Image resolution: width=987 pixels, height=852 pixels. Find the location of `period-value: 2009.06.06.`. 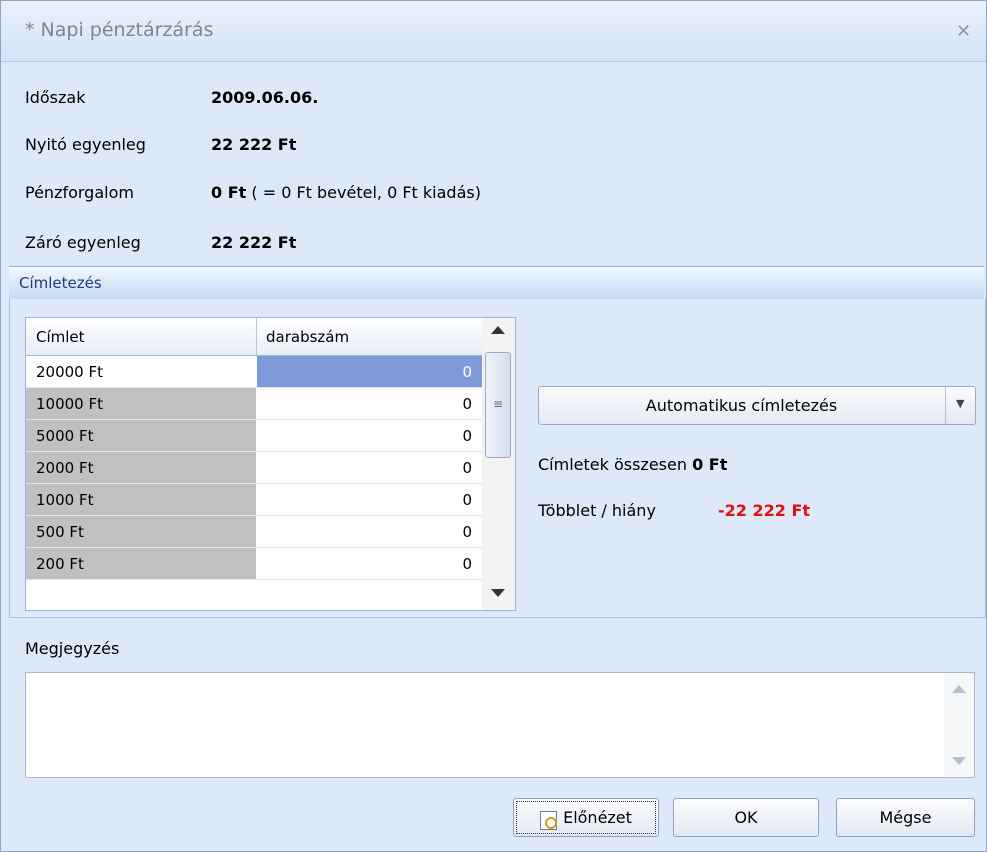

period-value: 2009.06.06. is located at coordinates (265, 97).